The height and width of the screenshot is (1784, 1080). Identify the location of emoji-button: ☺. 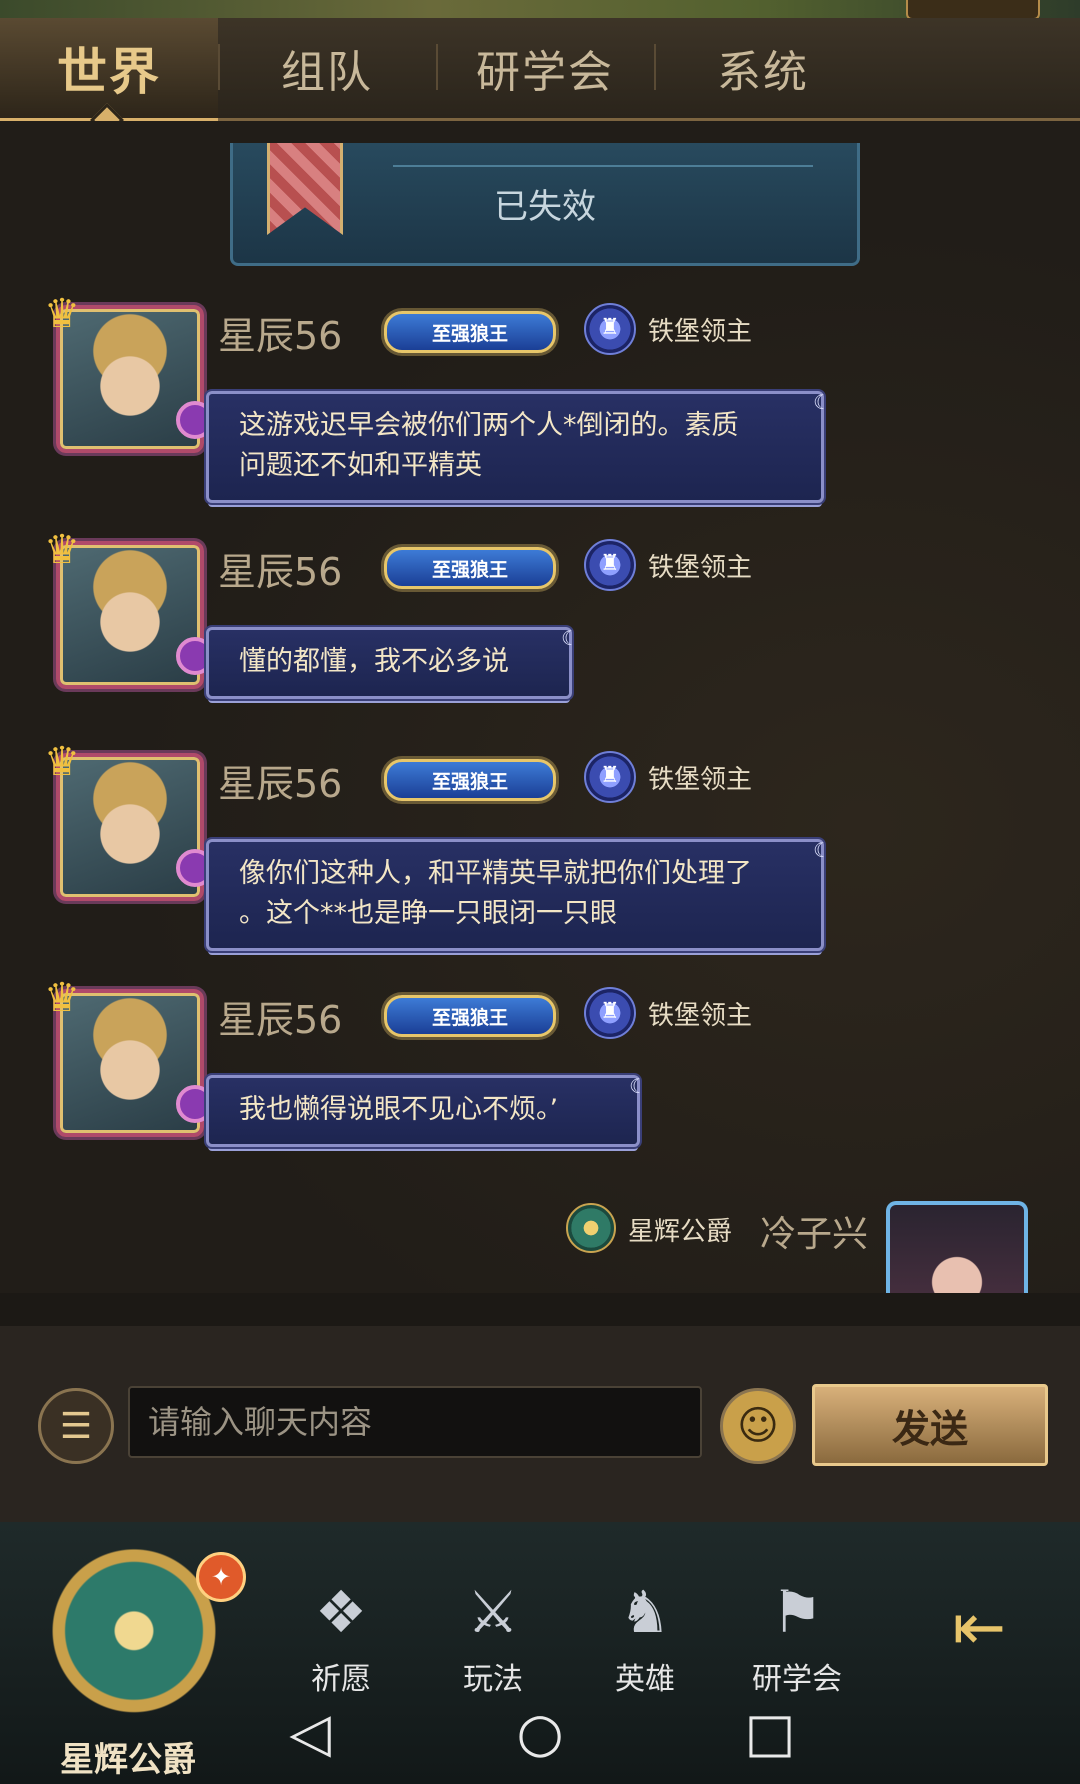
(758, 1426).